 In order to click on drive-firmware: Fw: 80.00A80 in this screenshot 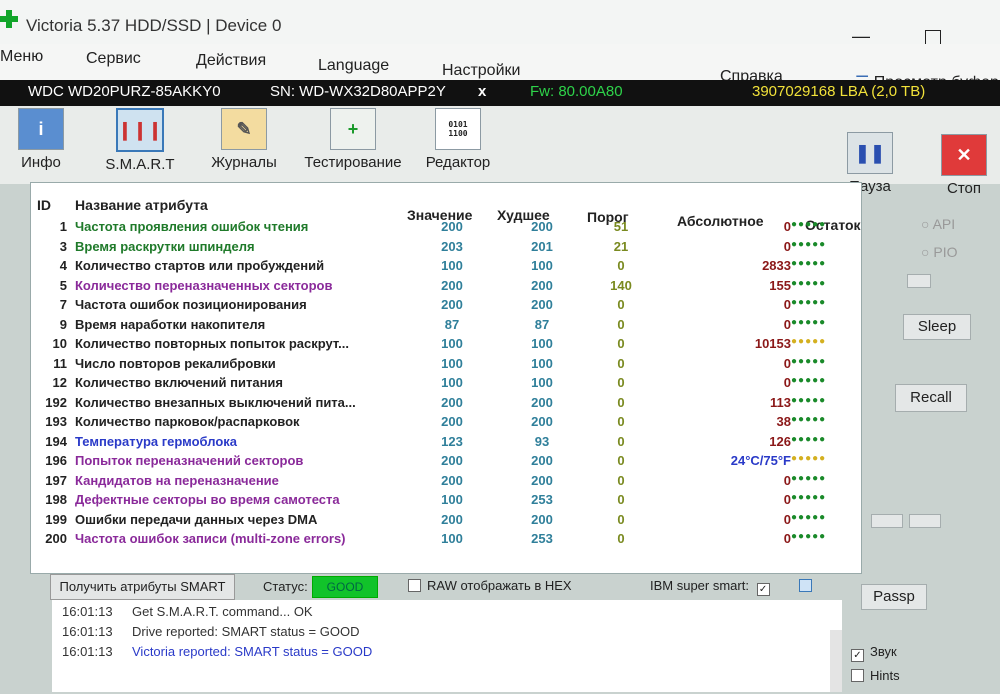, I will do `click(576, 91)`.